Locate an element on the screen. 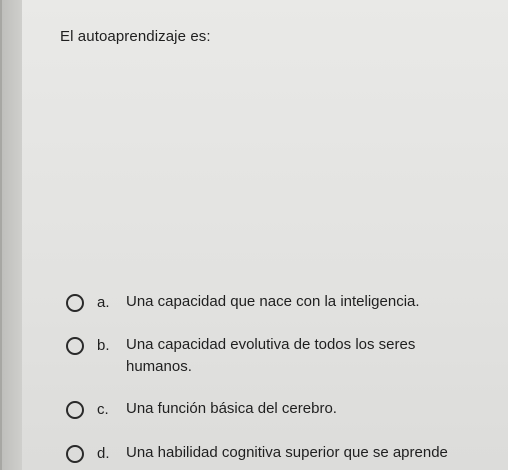 Image resolution: width=508 pixels, height=470 pixels. question-prompt: El autoaprendizaje es: is located at coordinates (135, 36).